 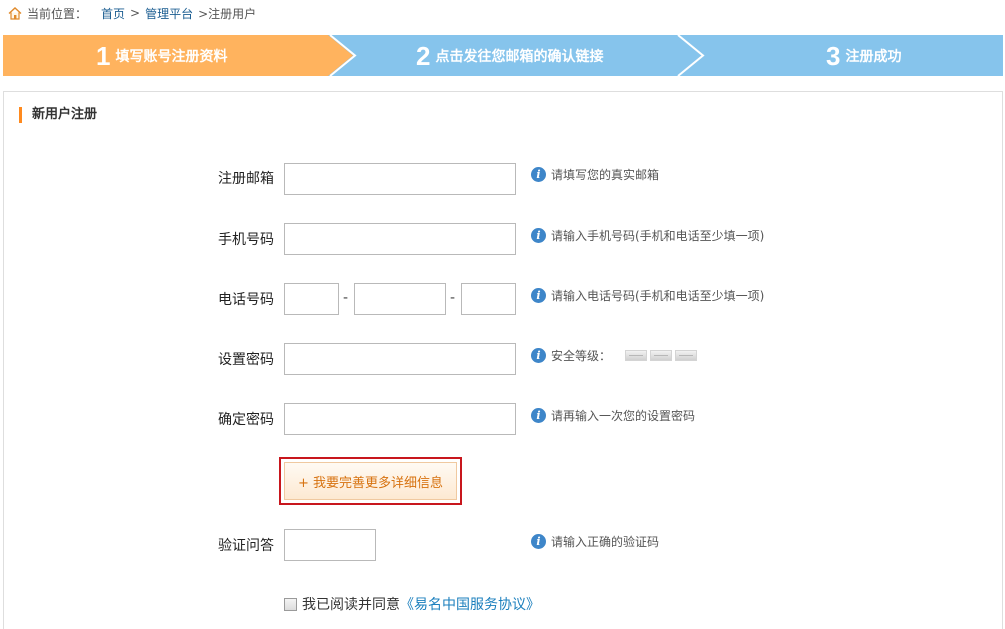 What do you see at coordinates (246, 300) in the screenshot?
I see `phone-label: 电话号码` at bounding box center [246, 300].